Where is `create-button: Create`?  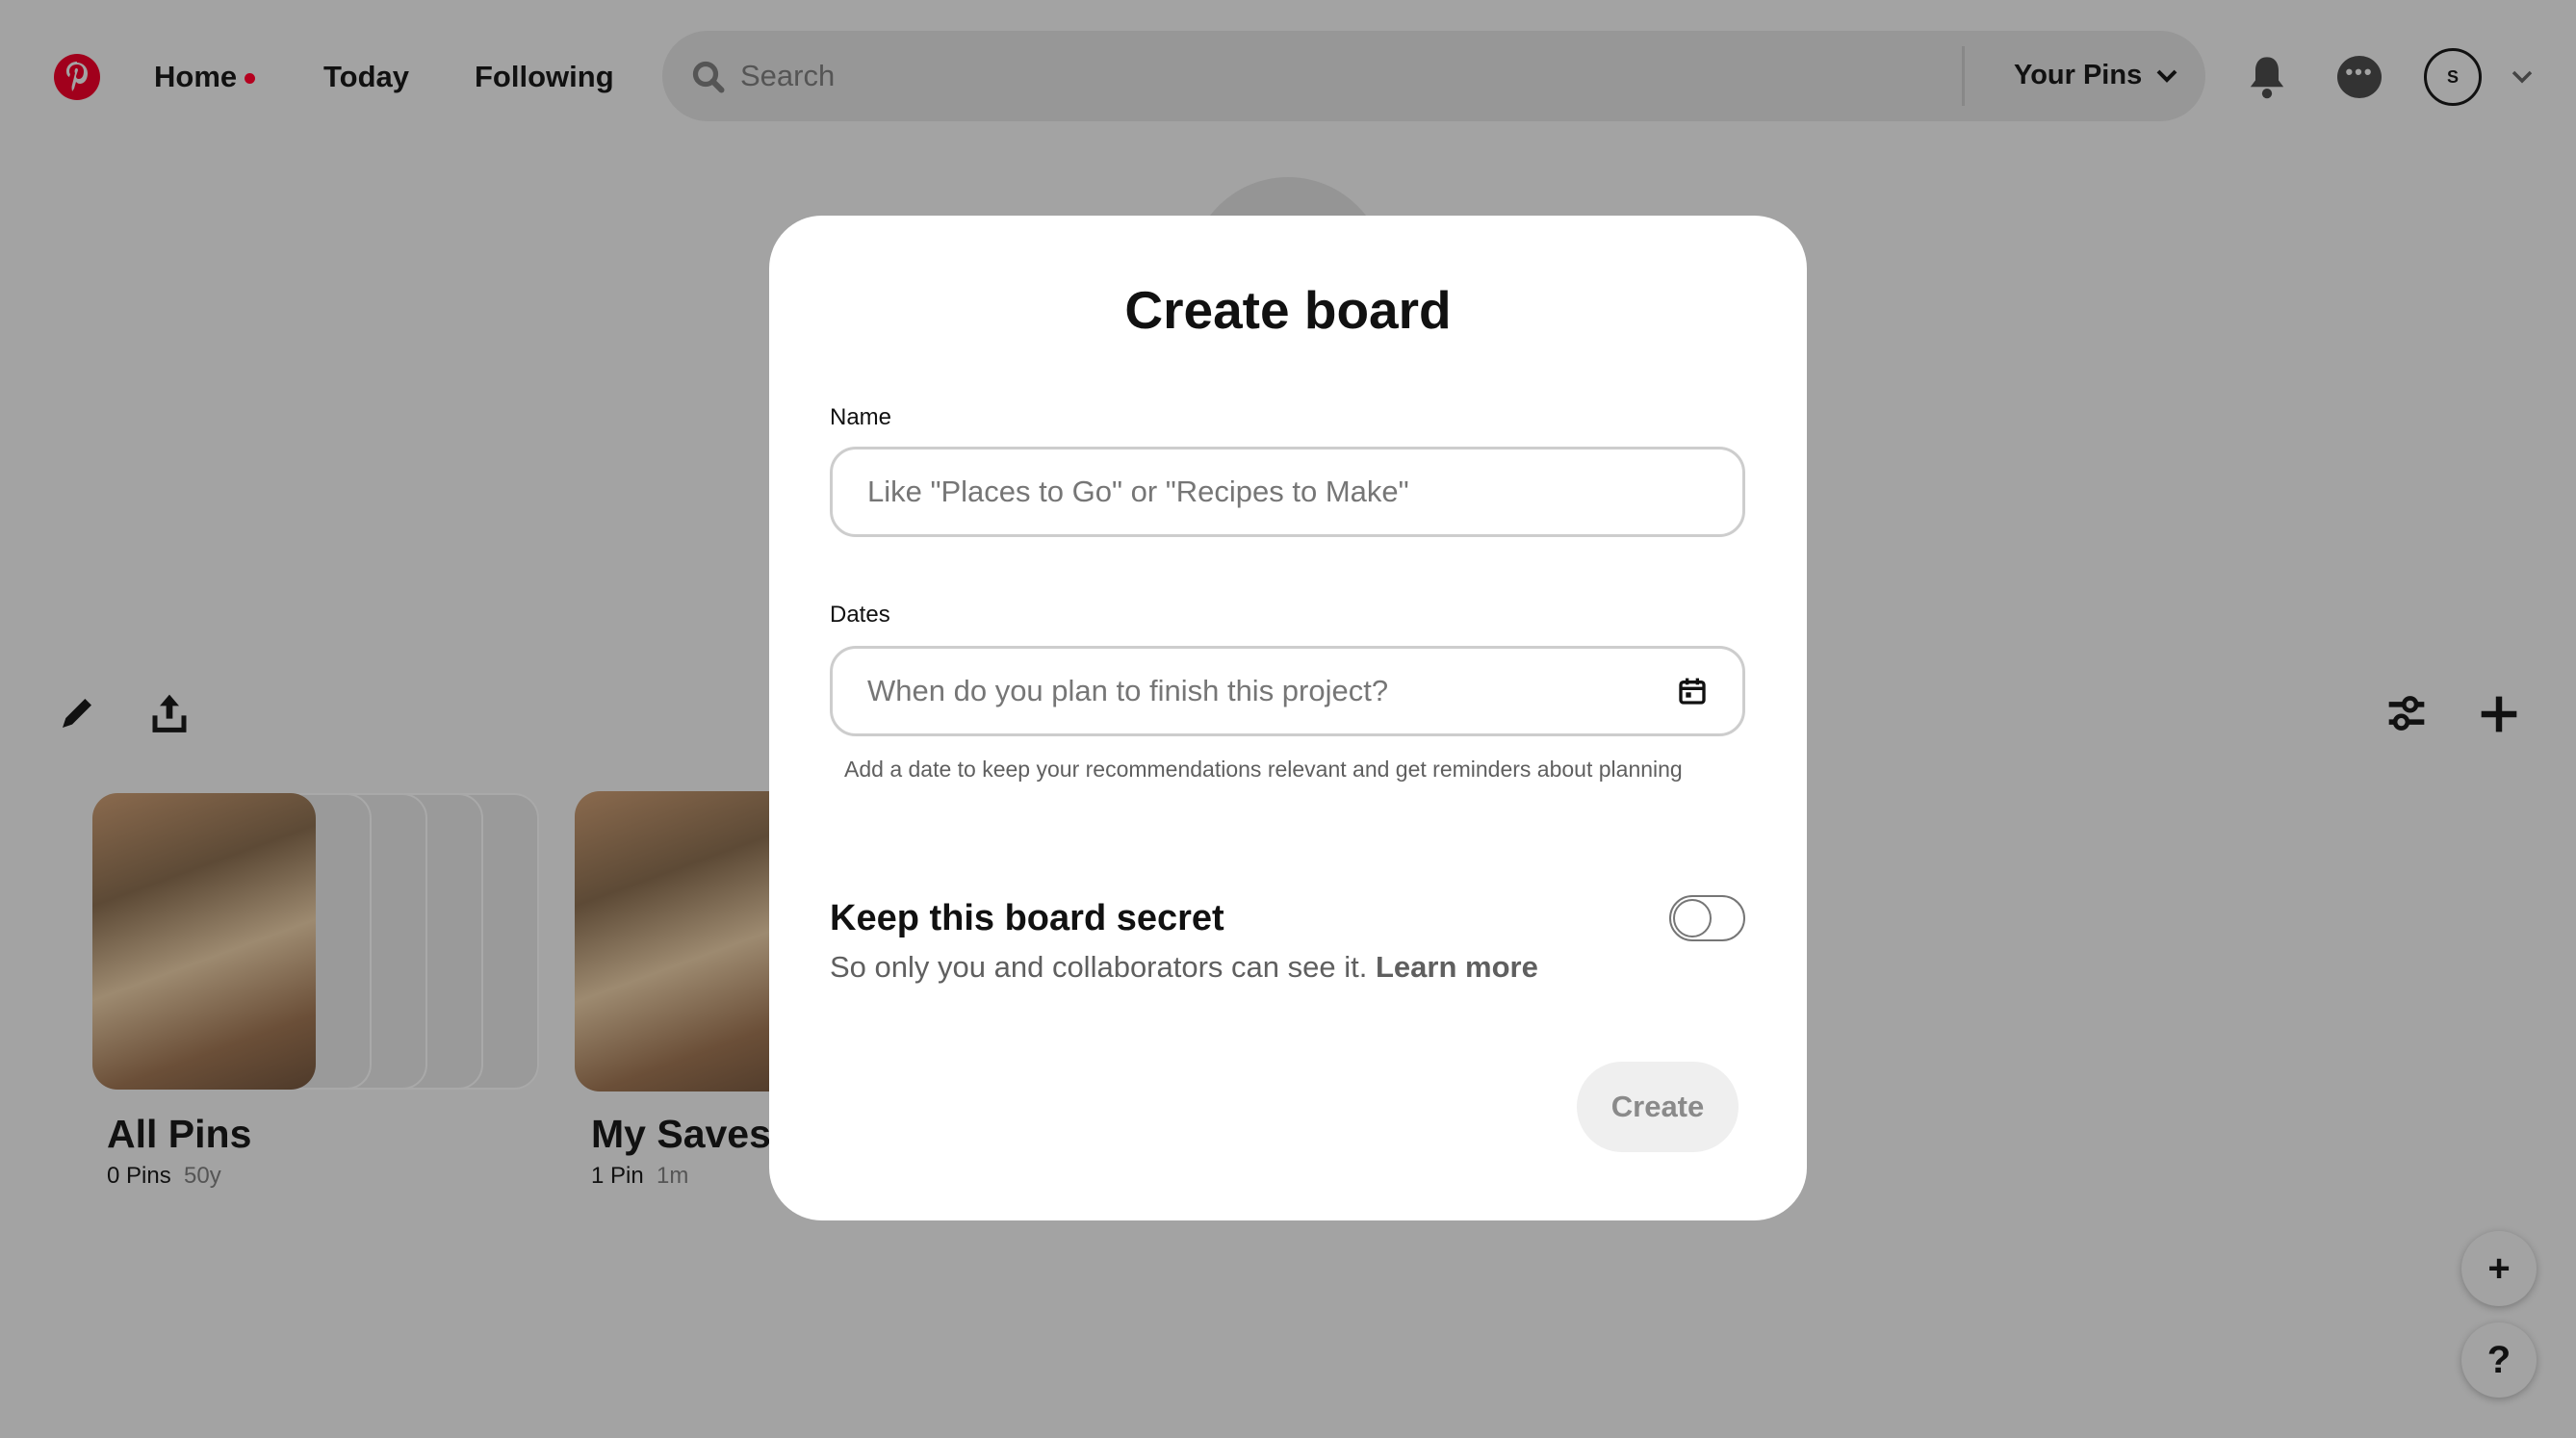 create-button: Create is located at coordinates (1658, 1107).